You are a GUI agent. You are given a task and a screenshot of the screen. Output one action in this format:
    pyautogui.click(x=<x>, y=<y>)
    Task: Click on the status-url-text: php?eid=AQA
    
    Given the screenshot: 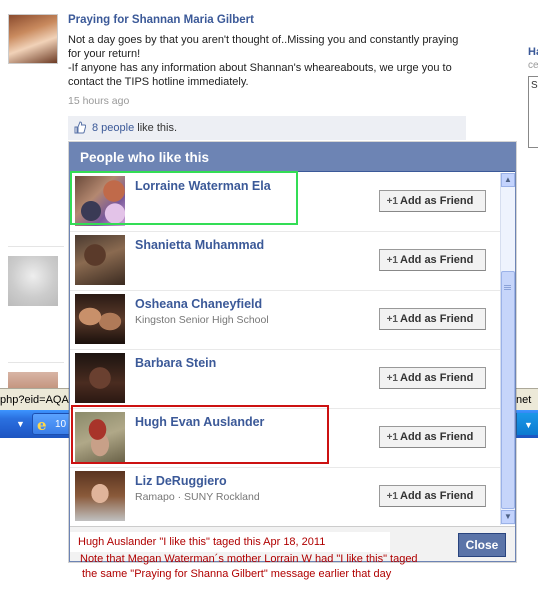 What is the action you would take?
    pyautogui.click(x=34, y=400)
    